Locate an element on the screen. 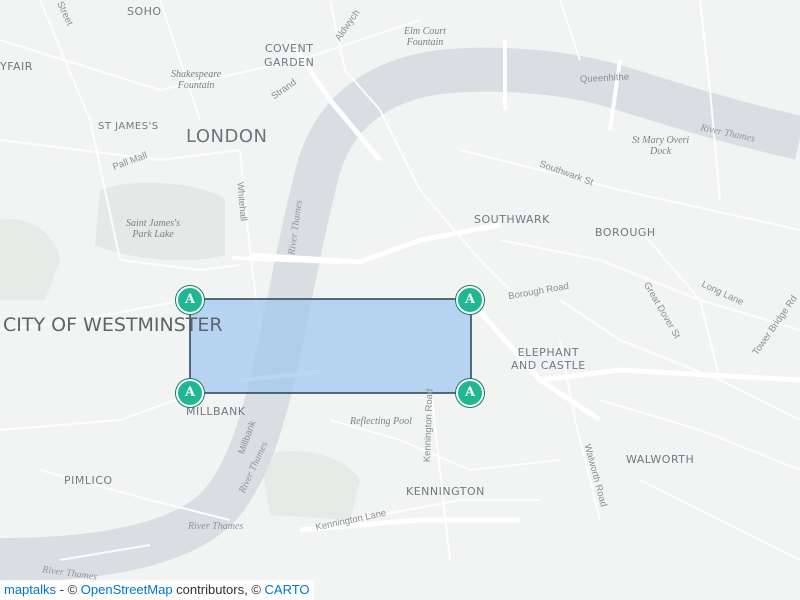 The width and height of the screenshot is (800, 600). carto-link: CARTO is located at coordinates (287, 589).